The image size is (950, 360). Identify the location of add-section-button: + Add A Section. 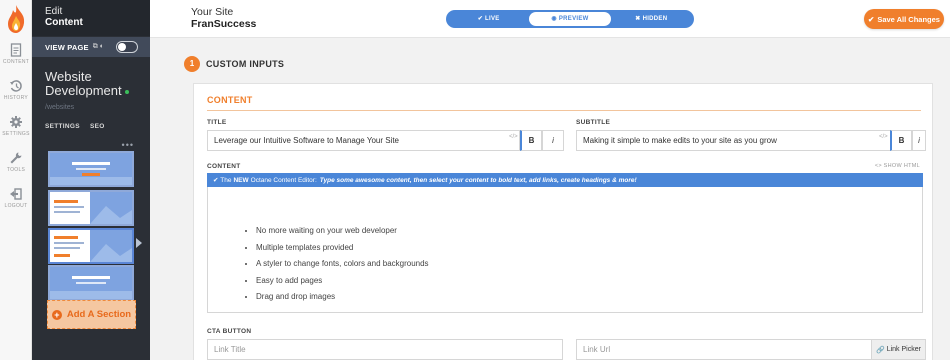
(91, 314).